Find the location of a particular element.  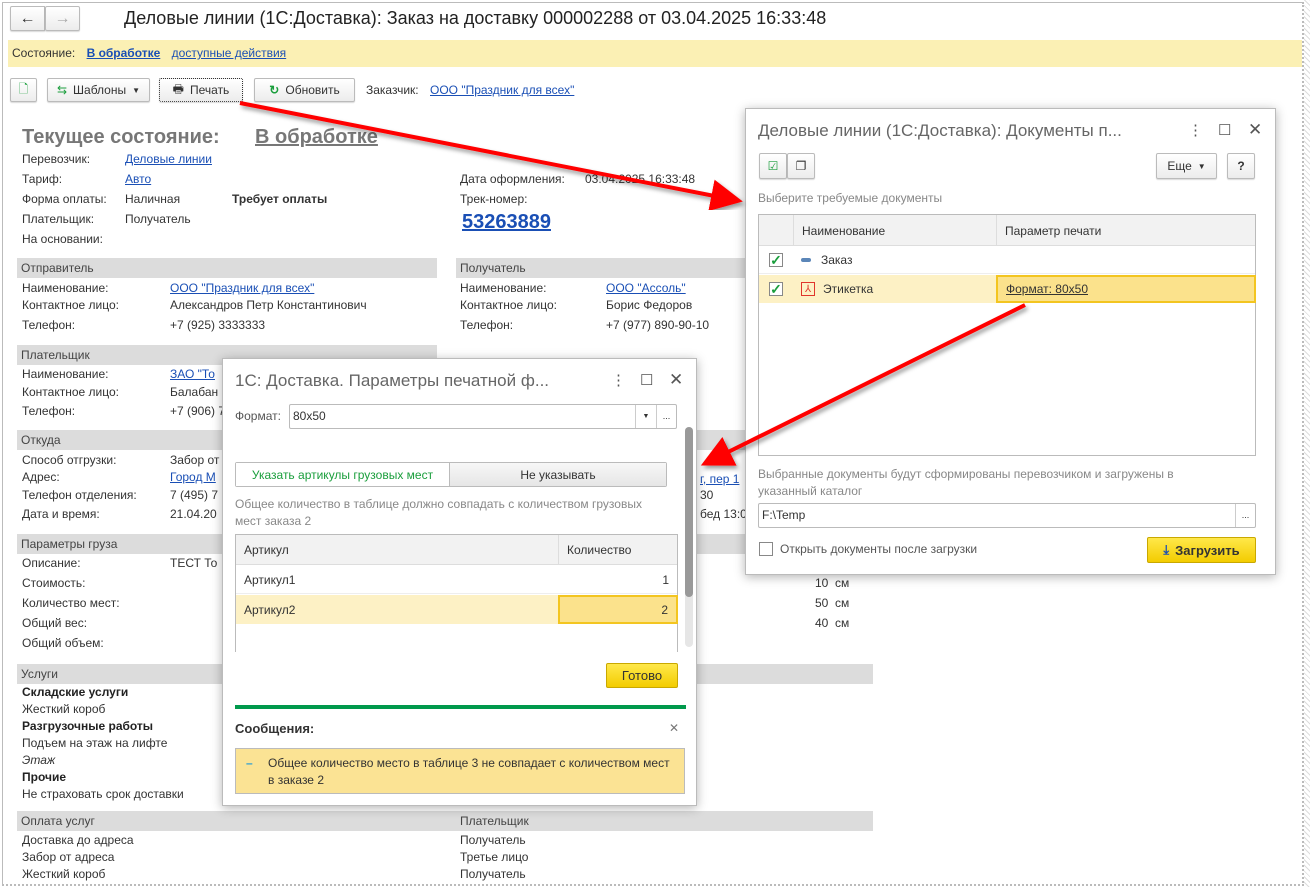

dropdown-button: ▼ is located at coordinates (645, 416).